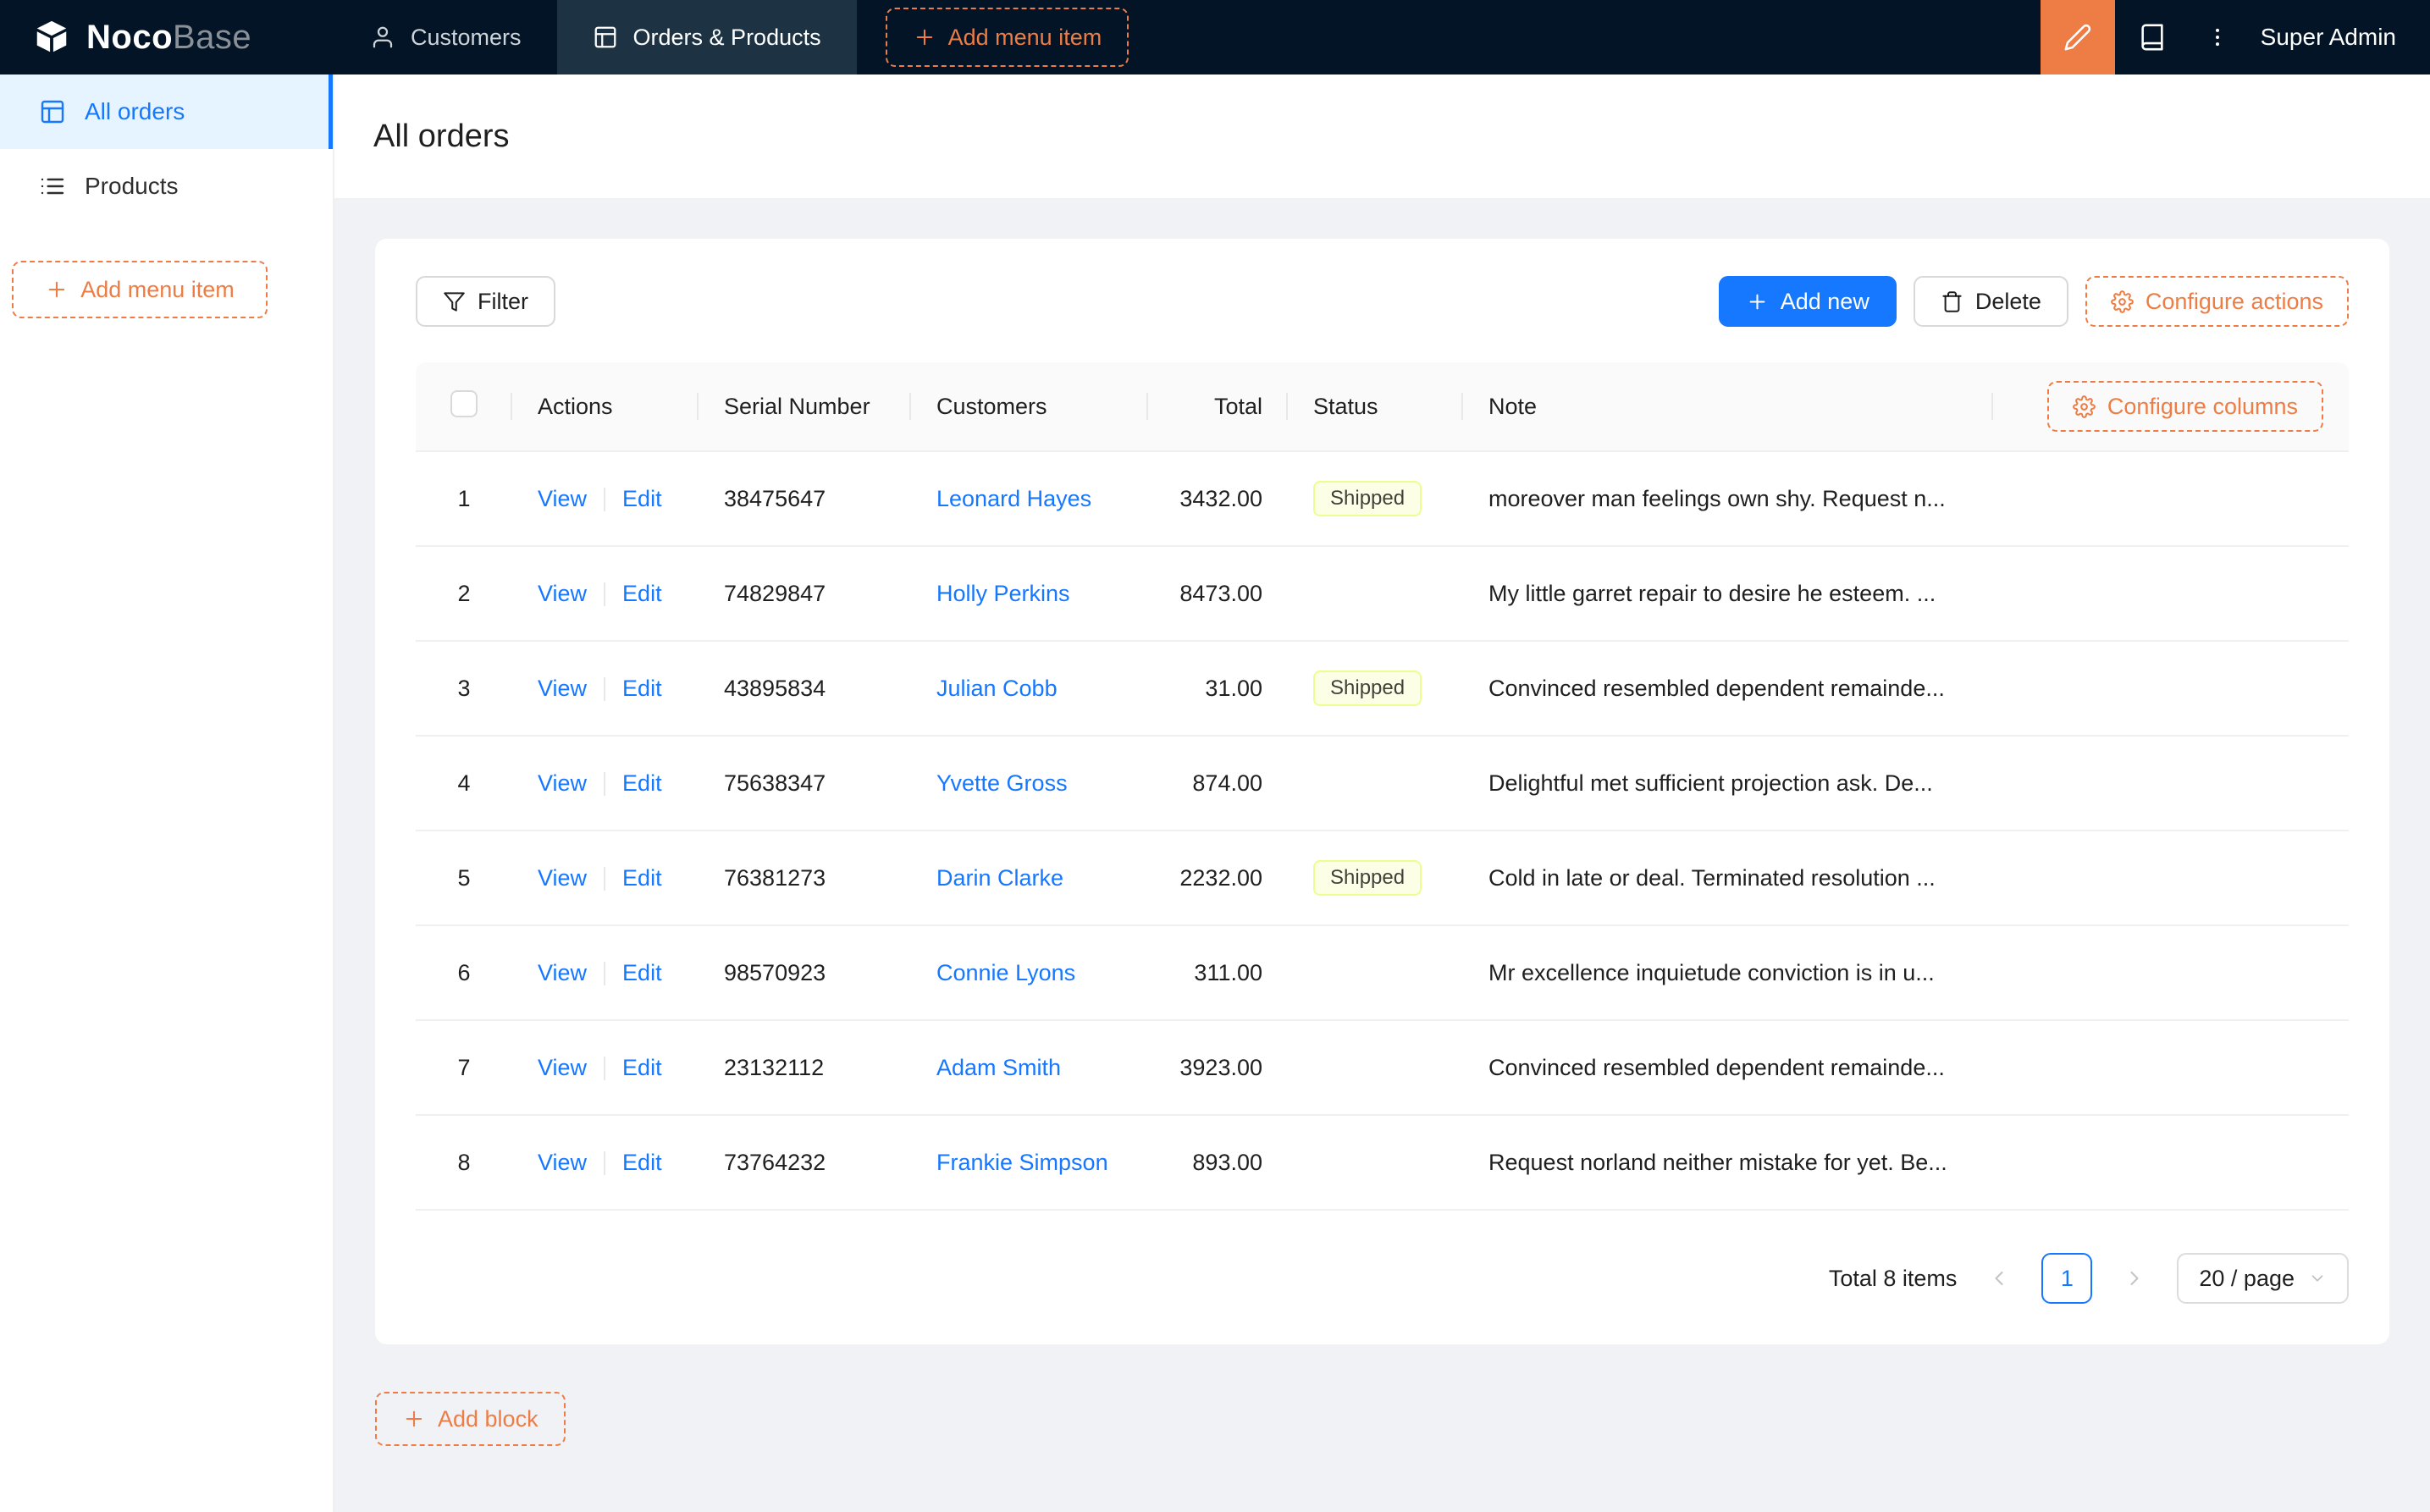 This screenshot has width=2430, height=1512. What do you see at coordinates (464, 403) in the screenshot?
I see `select-all-checkbox` at bounding box center [464, 403].